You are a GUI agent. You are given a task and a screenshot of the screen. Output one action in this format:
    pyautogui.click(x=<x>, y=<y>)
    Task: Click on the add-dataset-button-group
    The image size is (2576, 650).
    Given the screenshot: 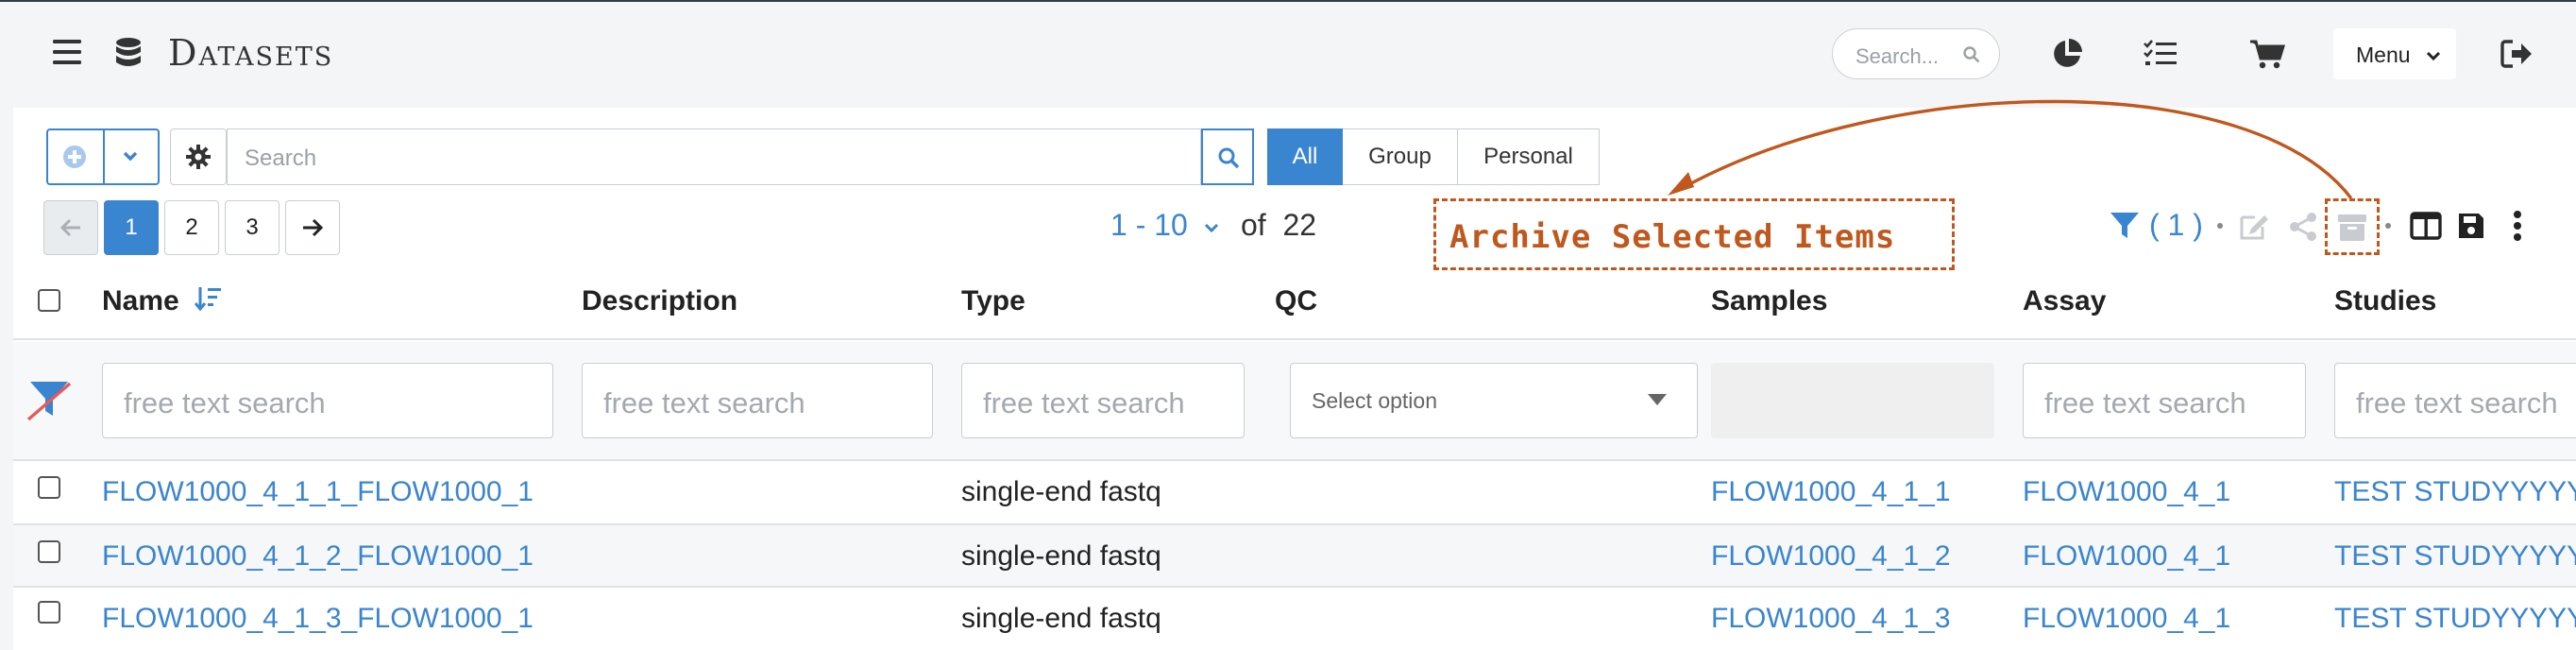 What is the action you would take?
    pyautogui.click(x=103, y=157)
    